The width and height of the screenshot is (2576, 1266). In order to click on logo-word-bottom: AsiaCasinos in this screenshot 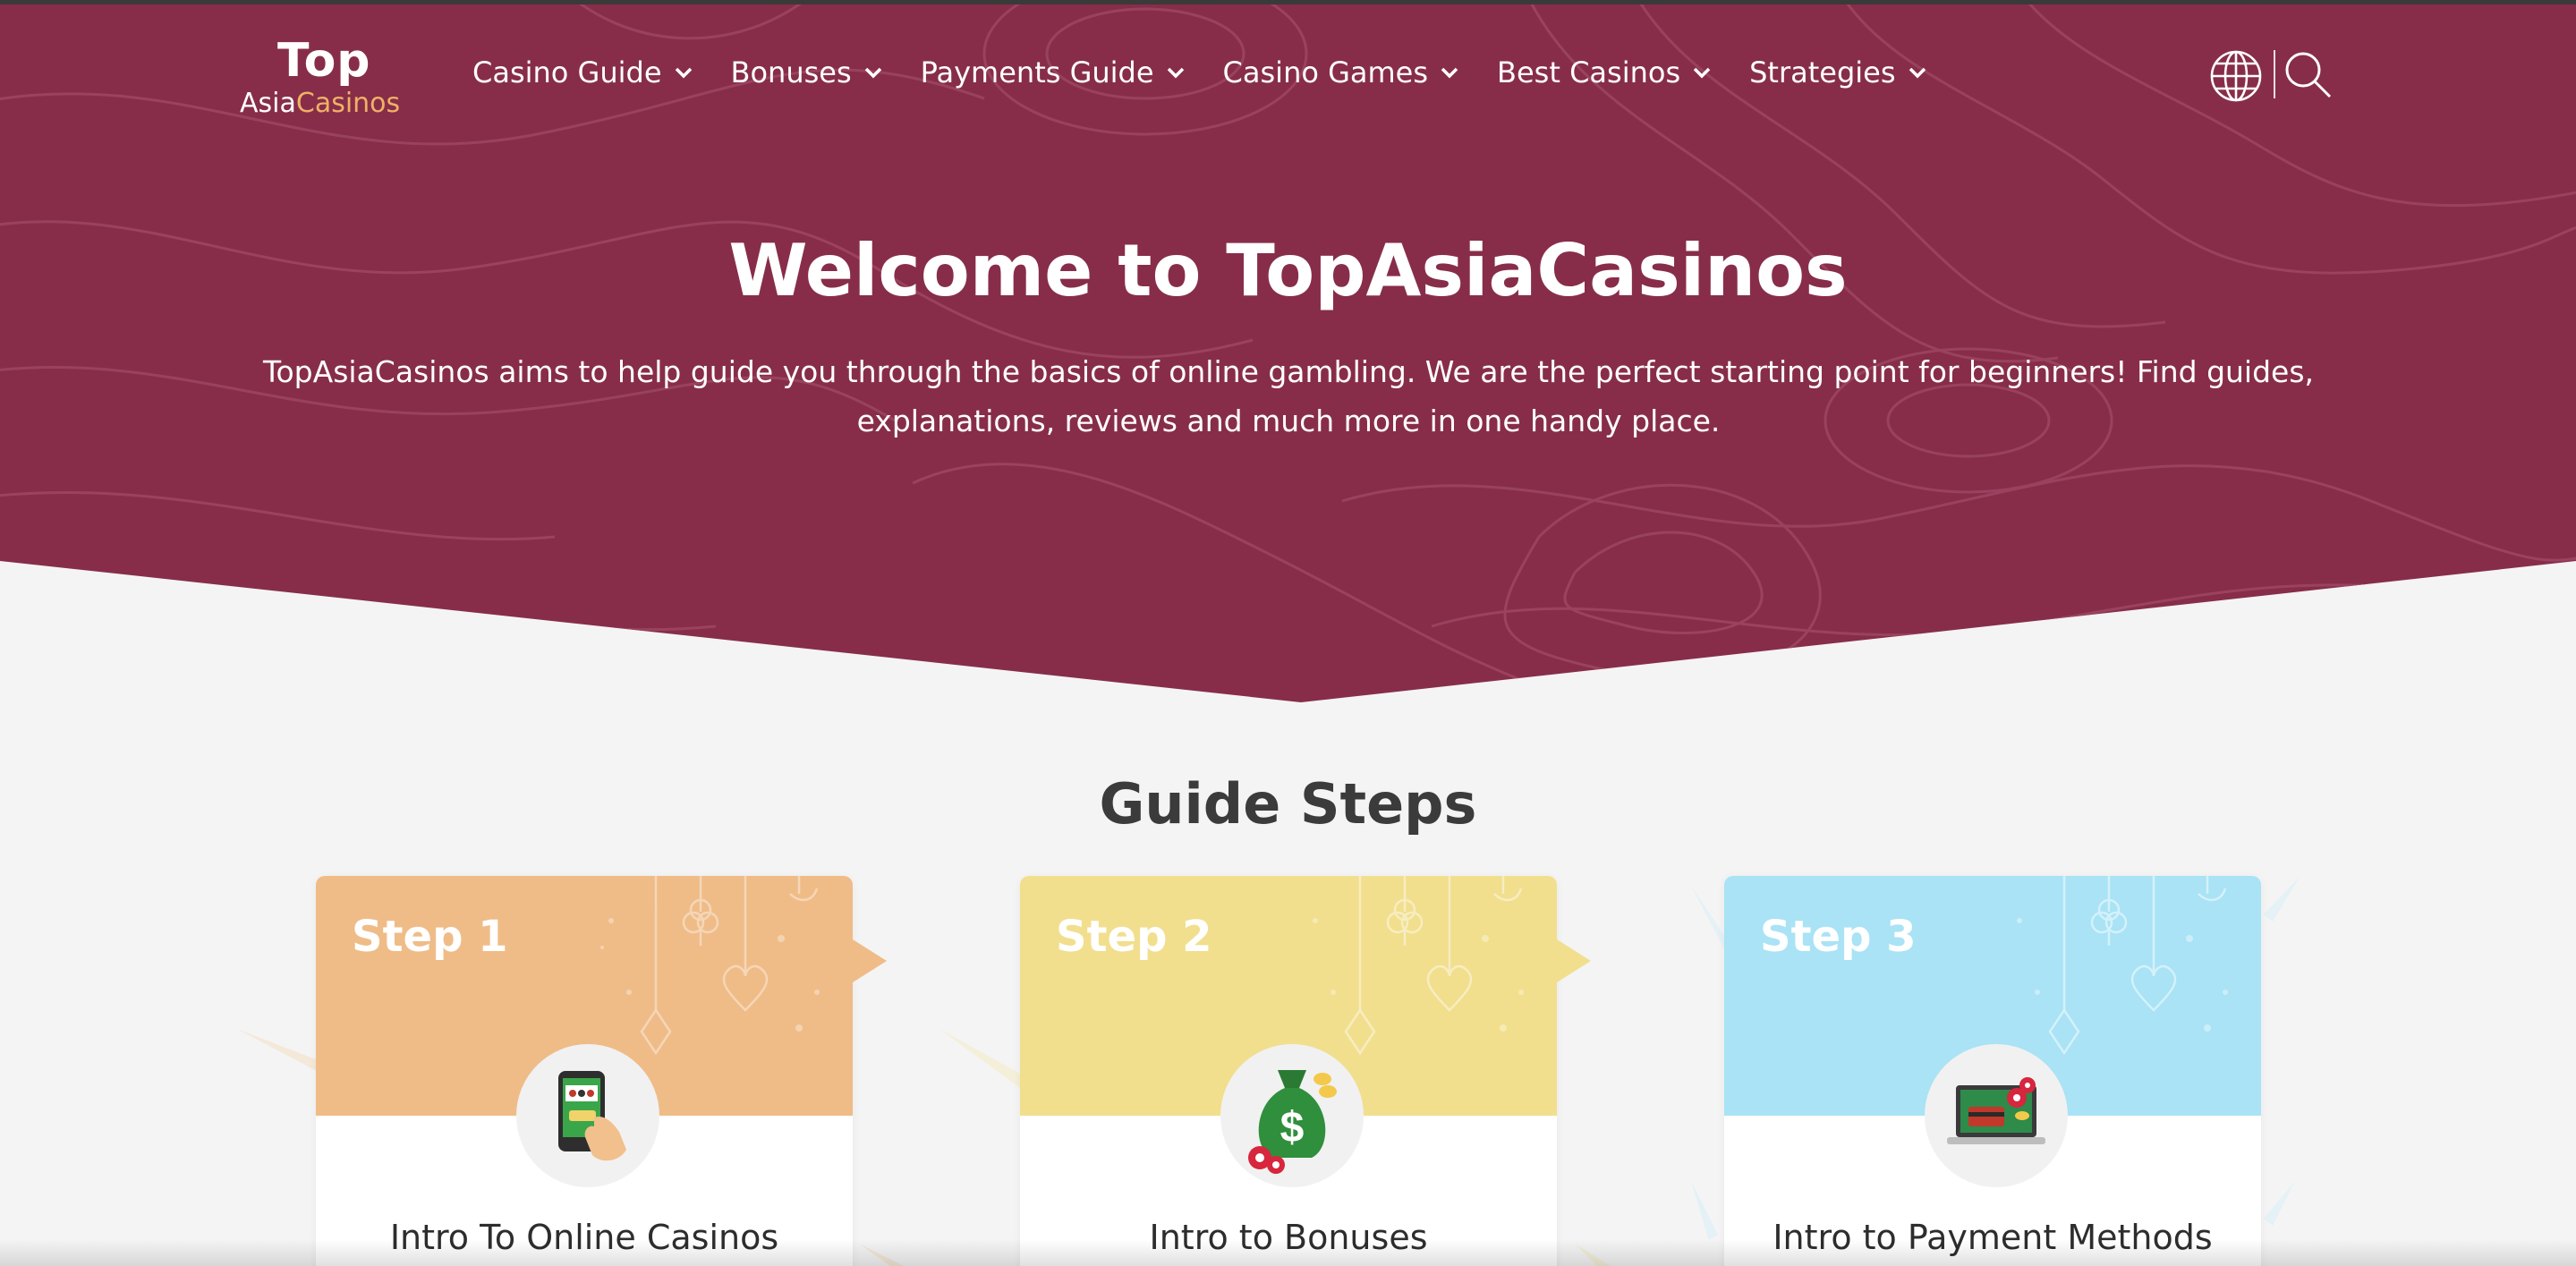, I will do `click(320, 103)`.